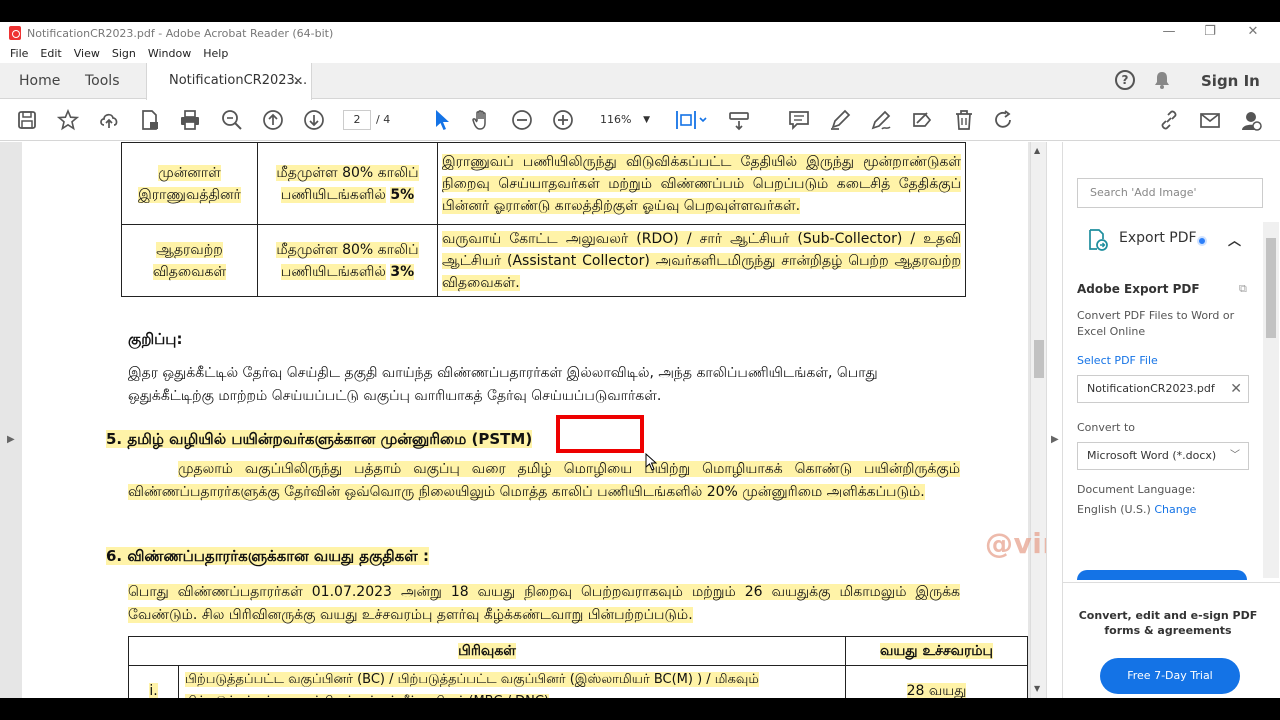 This screenshot has width=1280, height=720. Describe the element at coordinates (215, 53) in the screenshot. I see `menu-help: Help` at that location.